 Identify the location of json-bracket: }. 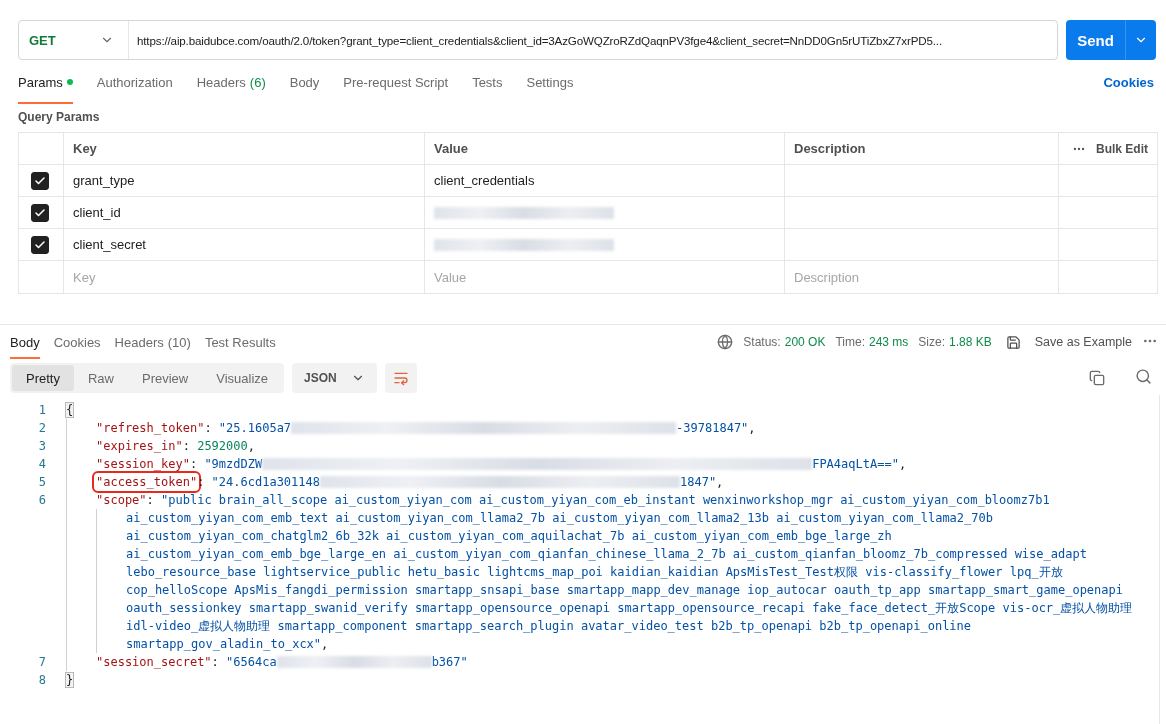
(70, 680).